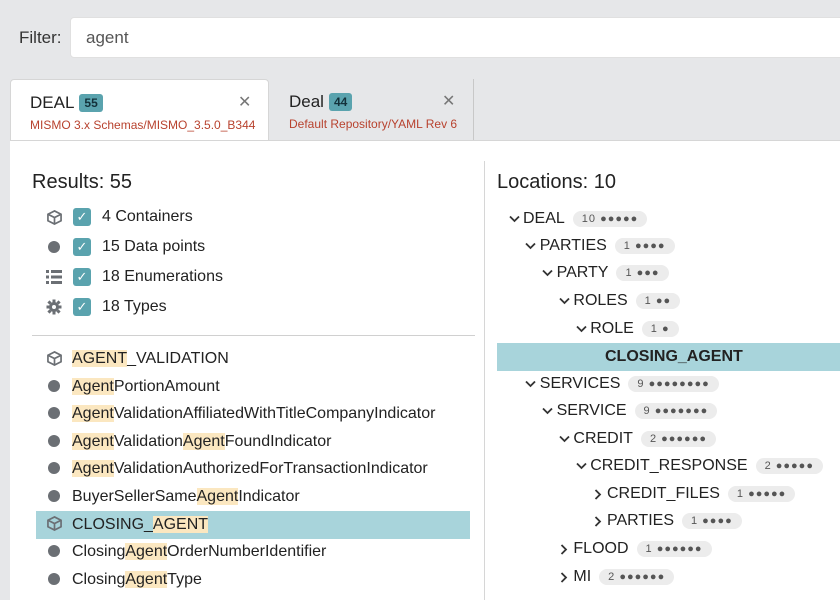 Image resolution: width=840 pixels, height=600 pixels. Describe the element at coordinates (669, 465) in the screenshot. I see `tree-node-label: CREDIT_RESPONSE` at that location.